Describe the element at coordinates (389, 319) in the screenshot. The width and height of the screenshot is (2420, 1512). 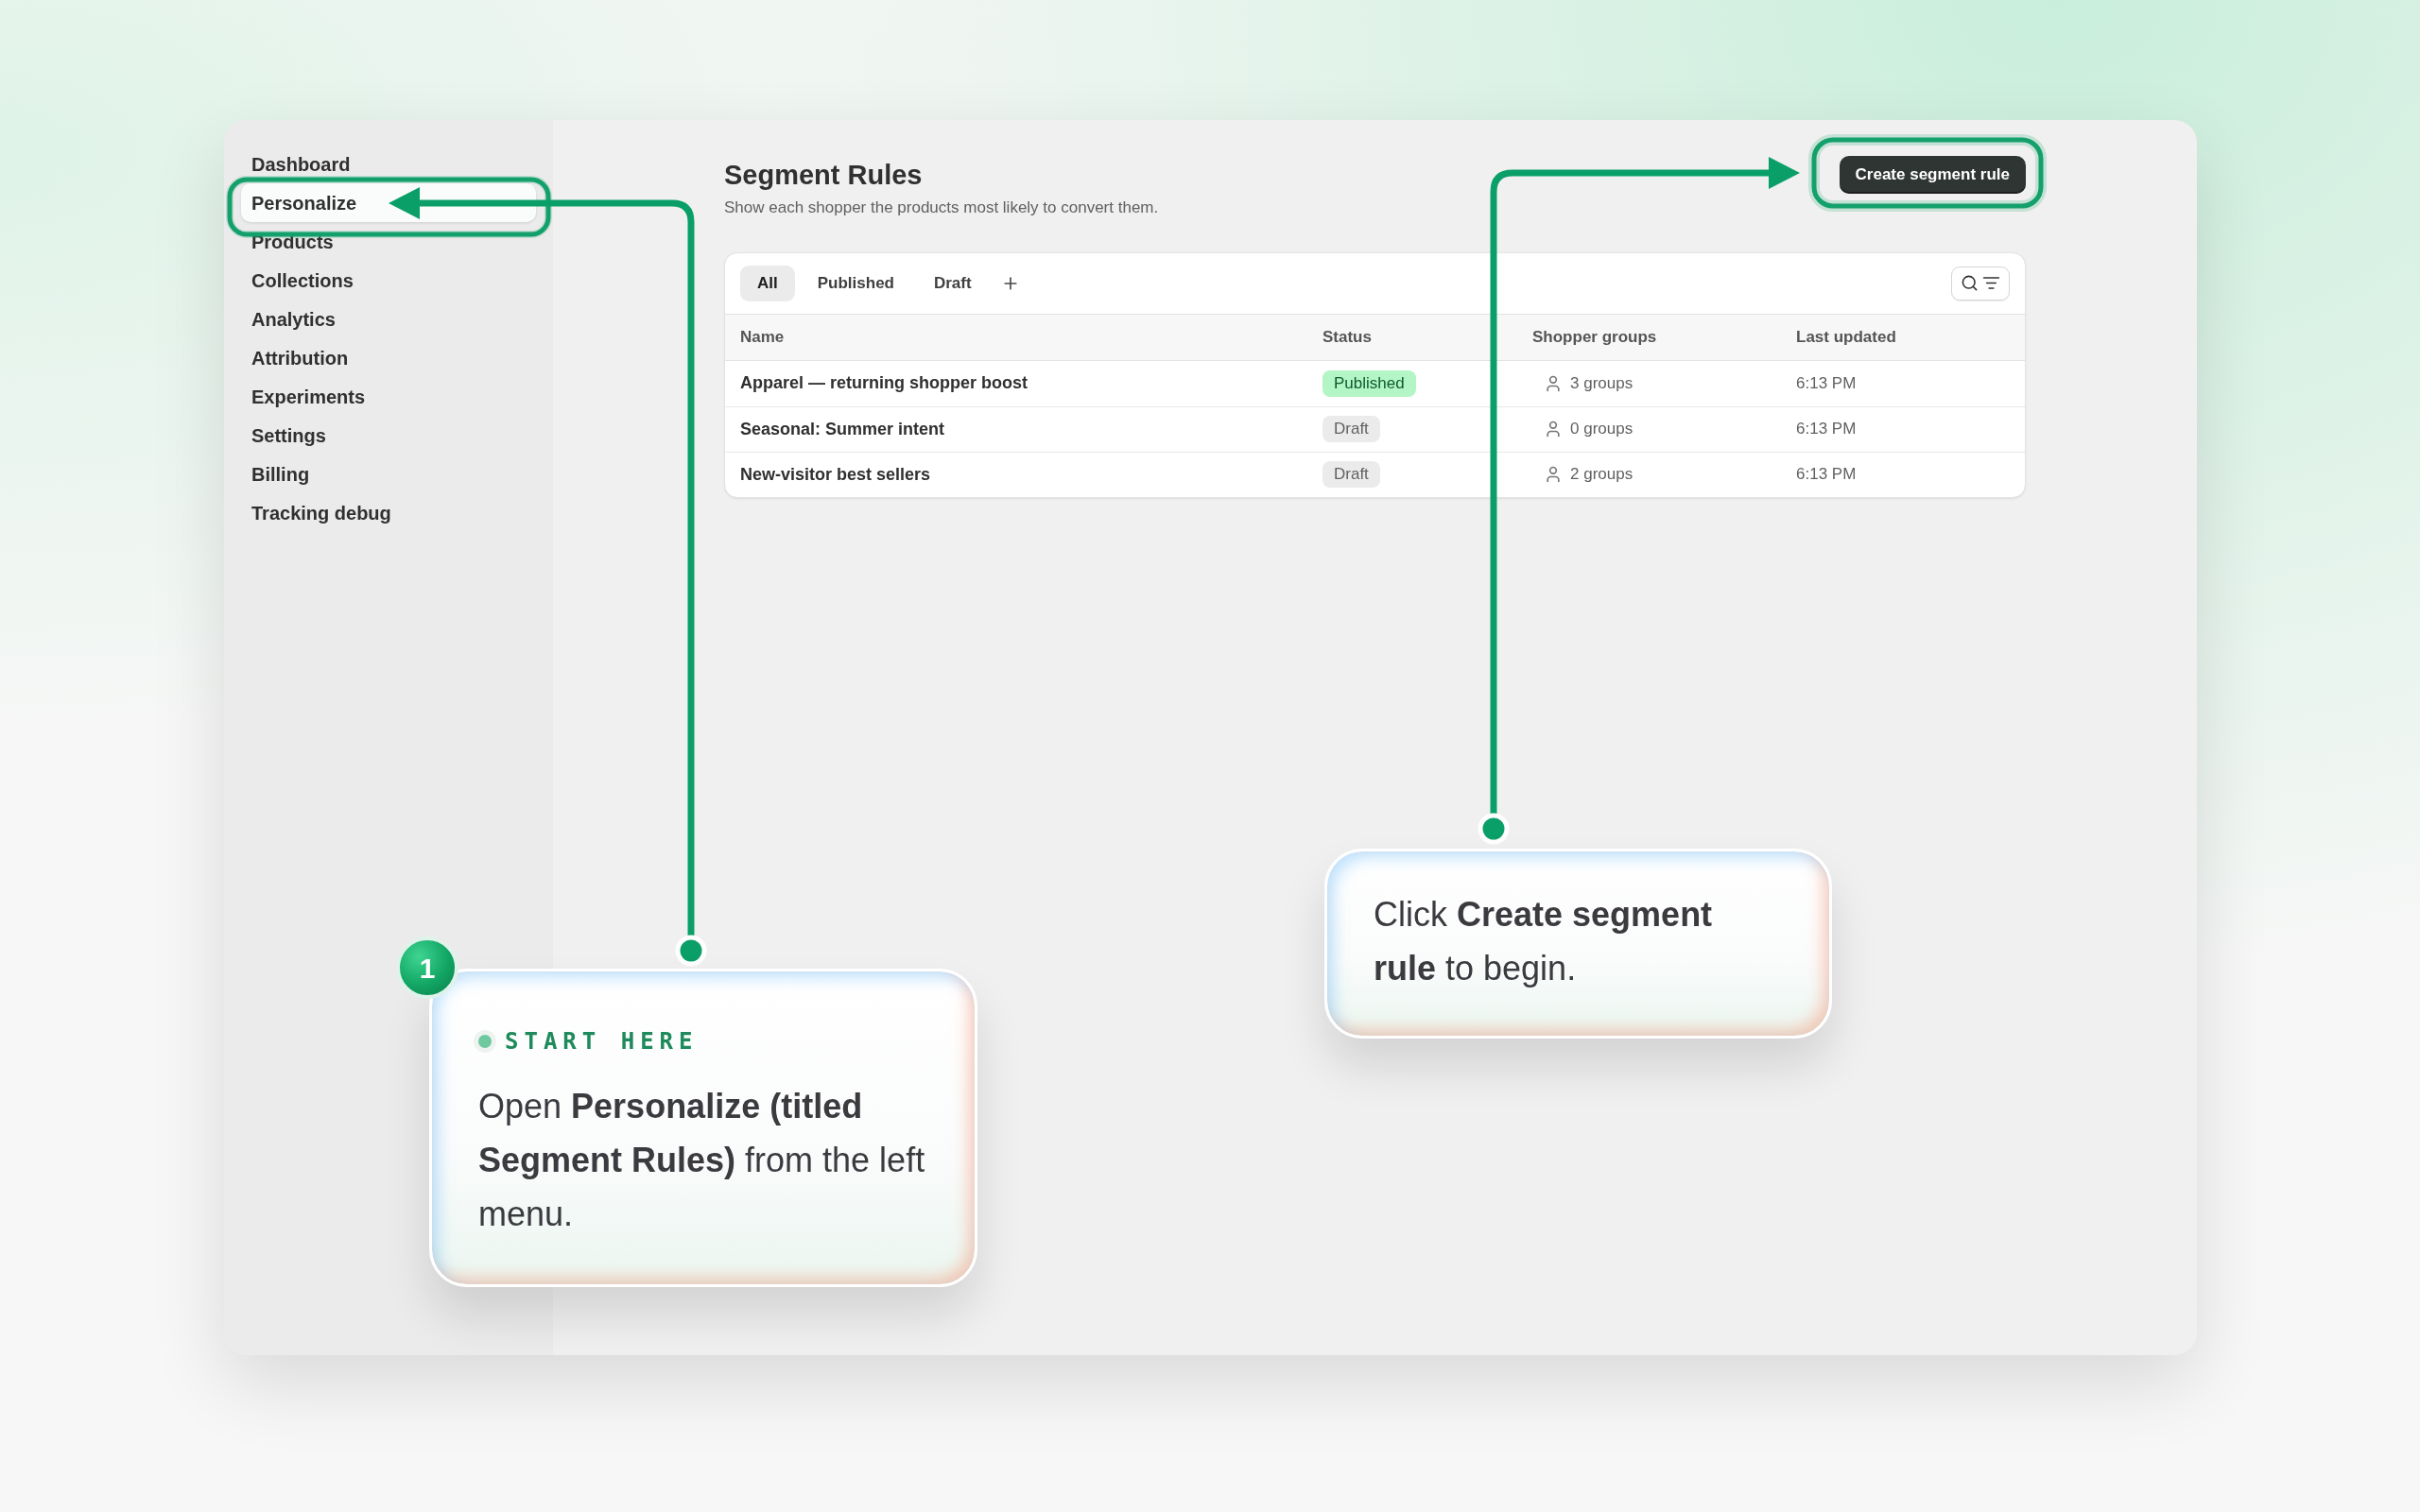
I see `sidebar-item: Analytics` at that location.